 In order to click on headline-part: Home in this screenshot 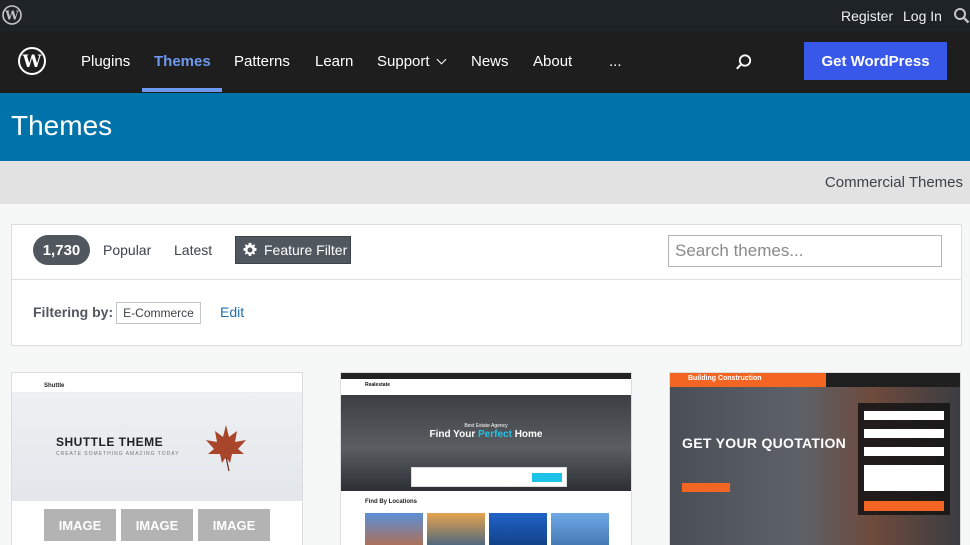, I will do `click(528, 434)`.